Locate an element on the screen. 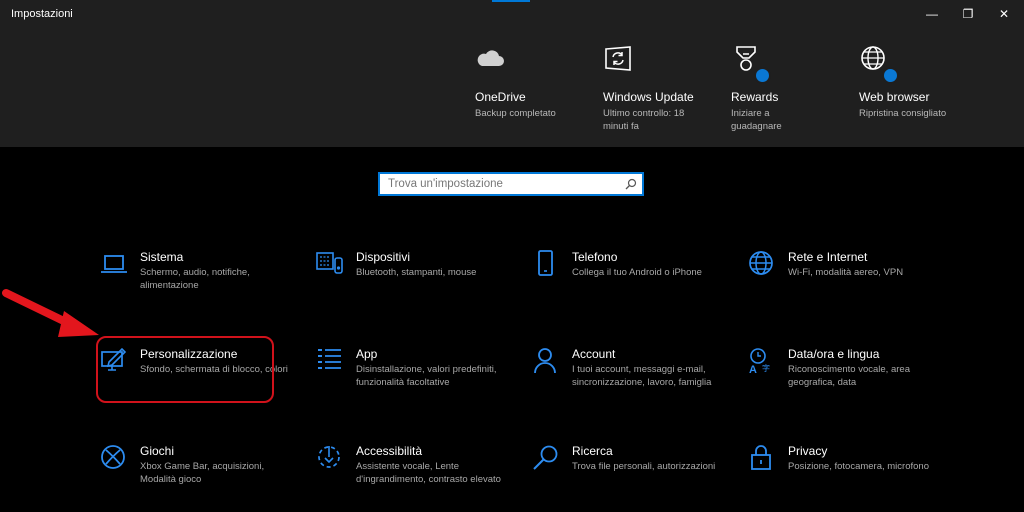 The height and width of the screenshot is (512, 1024). category-name: Dispositivi is located at coordinates (383, 257).